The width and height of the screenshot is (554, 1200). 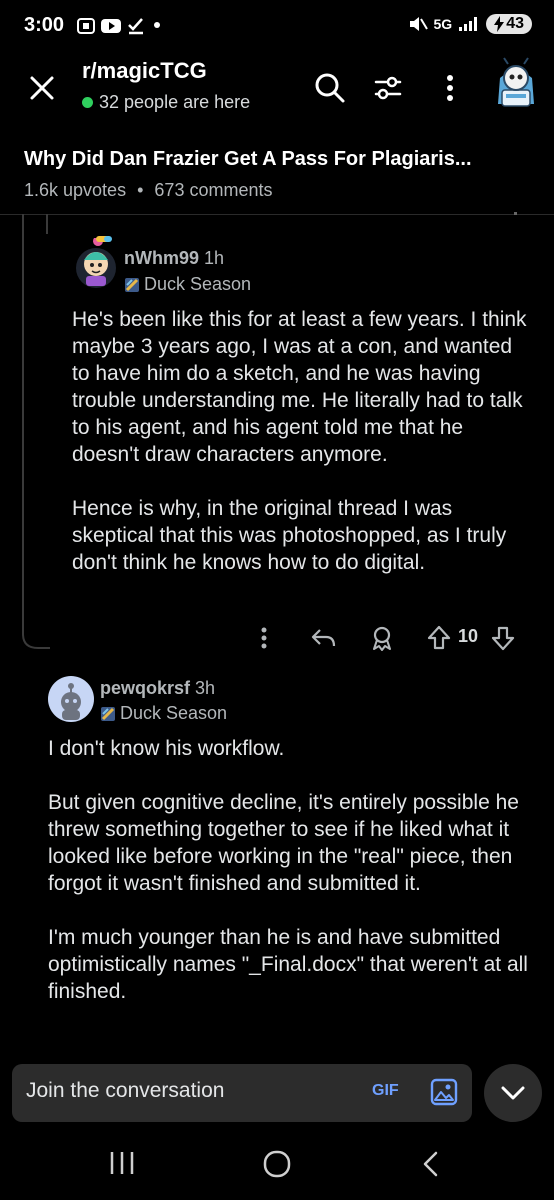 I want to click on close-icon, so click(x=42, y=88).